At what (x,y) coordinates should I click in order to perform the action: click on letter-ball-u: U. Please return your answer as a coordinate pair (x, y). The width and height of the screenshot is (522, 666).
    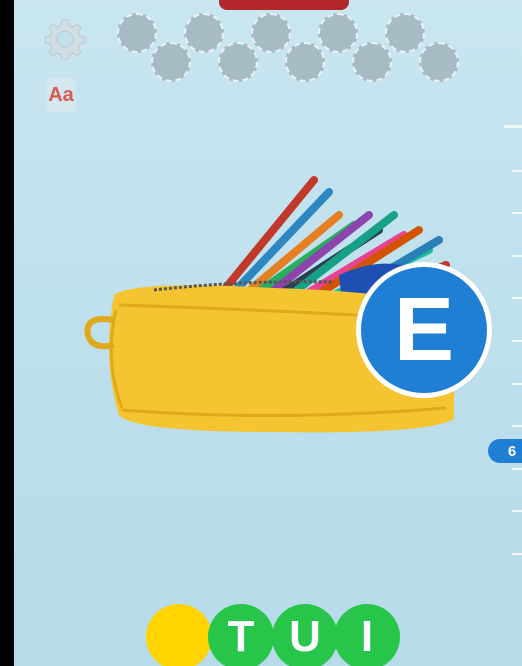
    Looking at the image, I should click on (305, 635).